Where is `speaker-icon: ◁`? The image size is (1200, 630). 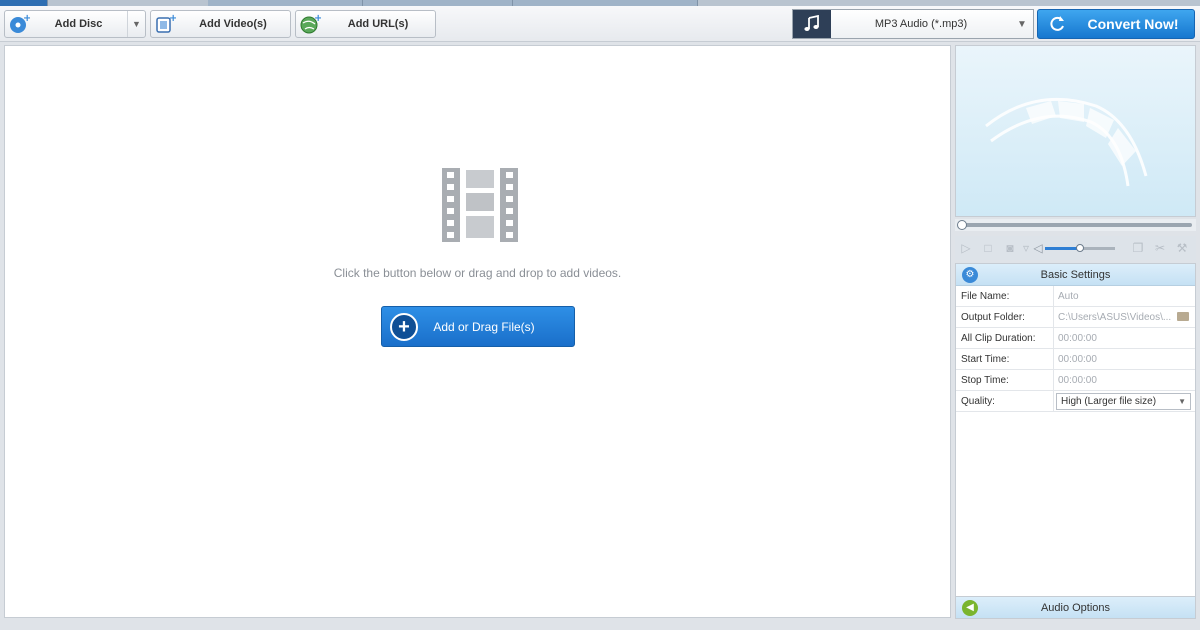 speaker-icon: ◁ is located at coordinates (1038, 248).